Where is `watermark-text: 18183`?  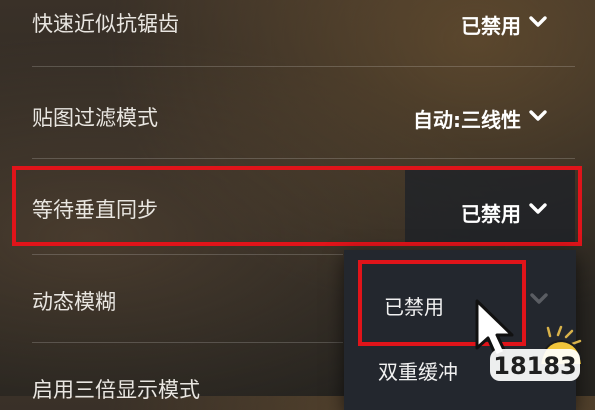 watermark-text: 18183 is located at coordinates (535, 366).